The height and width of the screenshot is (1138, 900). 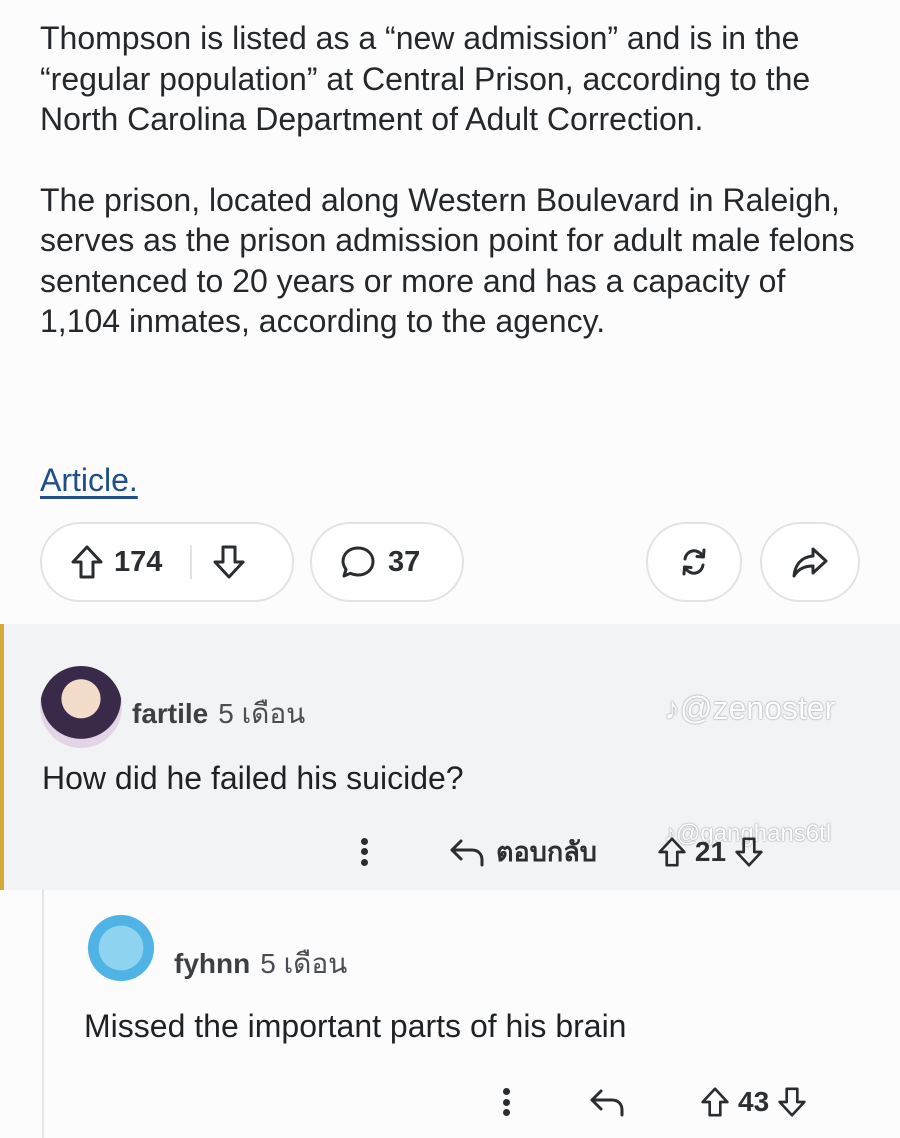 What do you see at coordinates (89, 480) in the screenshot?
I see `article-link: Article.` at bounding box center [89, 480].